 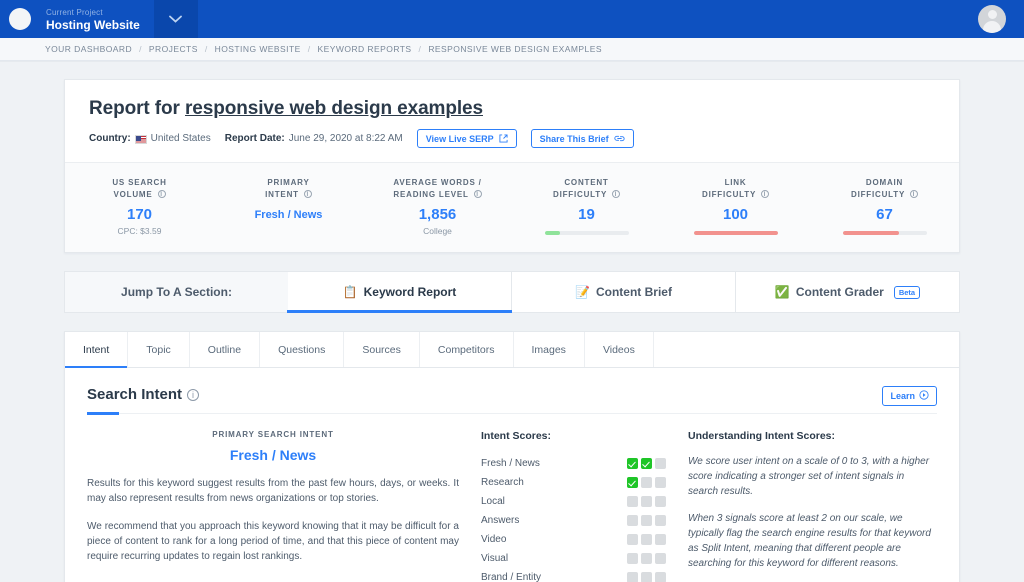 What do you see at coordinates (619, 349) in the screenshot?
I see `subtab-videos: Videos` at bounding box center [619, 349].